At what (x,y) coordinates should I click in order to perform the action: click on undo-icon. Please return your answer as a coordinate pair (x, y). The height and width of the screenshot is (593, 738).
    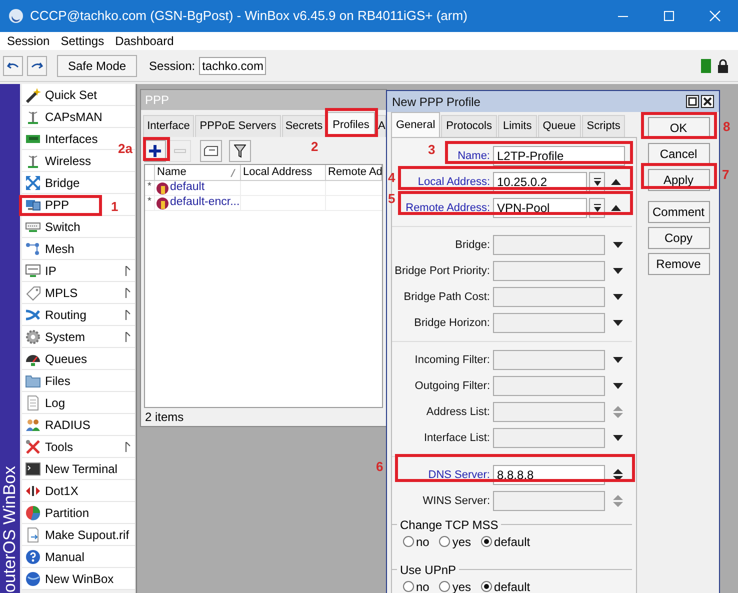
    Looking at the image, I should click on (13, 65).